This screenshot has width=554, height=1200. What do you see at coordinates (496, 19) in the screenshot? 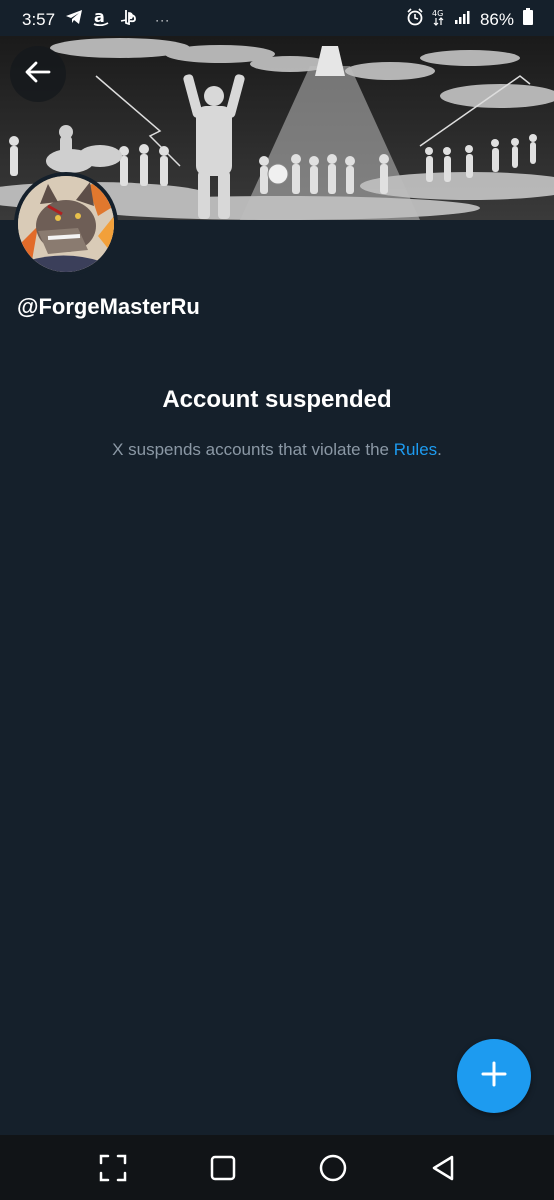
I see `battery-percent: 86%` at bounding box center [496, 19].